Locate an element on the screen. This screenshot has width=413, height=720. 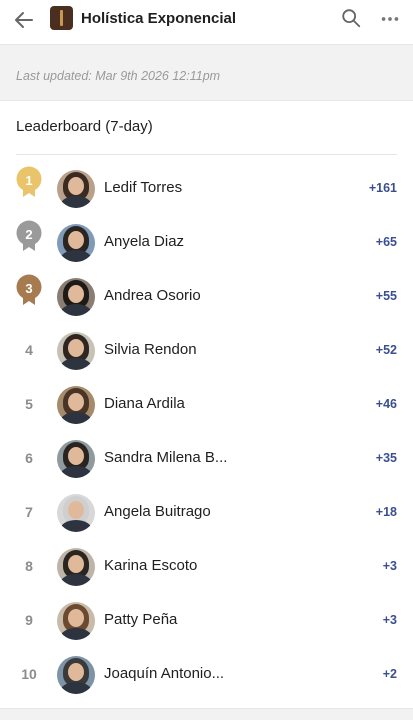
leaderboard-row: 5 Diana Ardila +46 is located at coordinates (206, 405).